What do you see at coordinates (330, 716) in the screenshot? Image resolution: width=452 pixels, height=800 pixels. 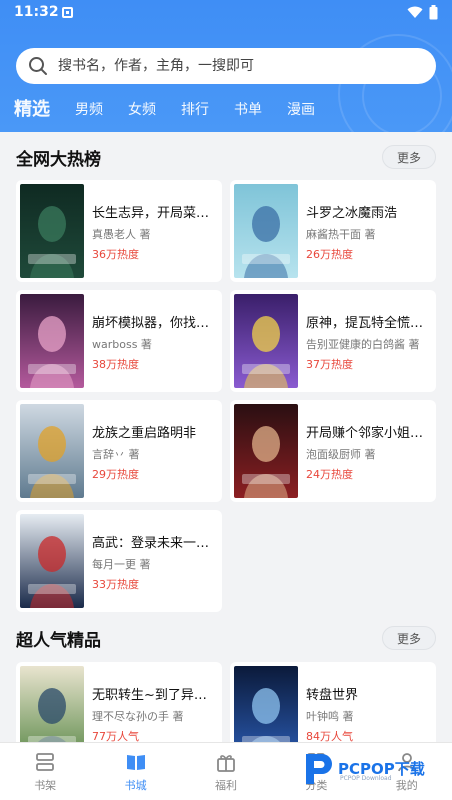 I see `book-author: 叶钟鸣 著` at bounding box center [330, 716].